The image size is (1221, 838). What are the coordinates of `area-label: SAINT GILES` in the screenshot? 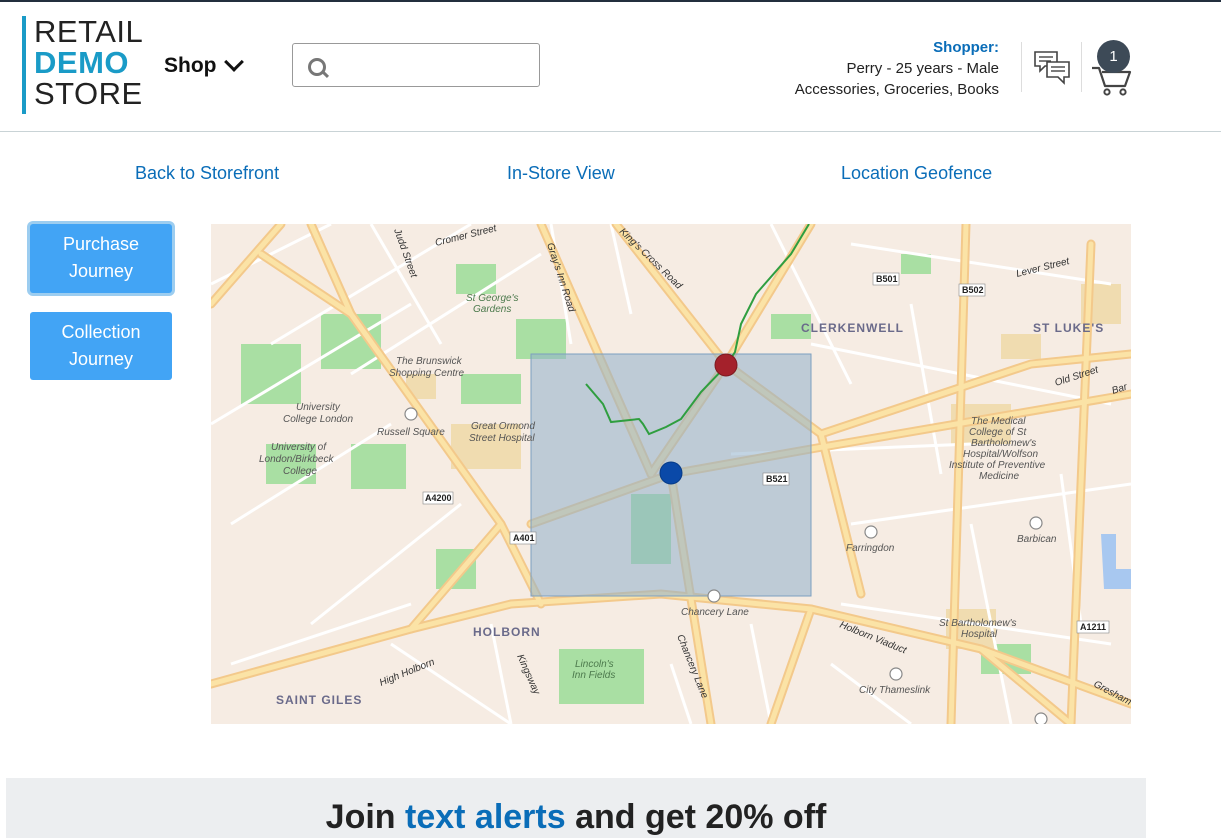 It's located at (319, 700).